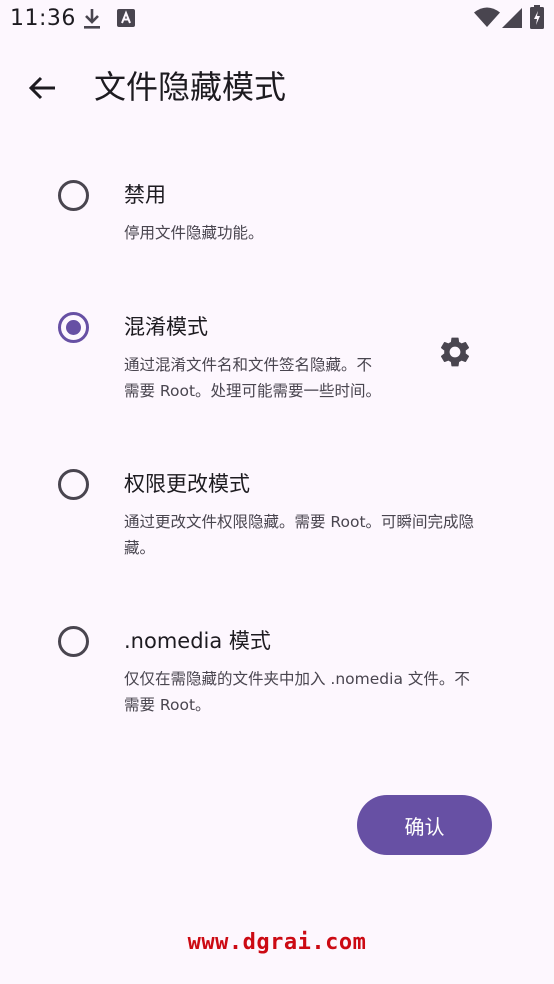 The image size is (554, 984). Describe the element at coordinates (299, 535) in the screenshot. I see `option-description: 通过更改文件权限隐藏。需要 Root。可瞬间完成隐 藏。` at that location.